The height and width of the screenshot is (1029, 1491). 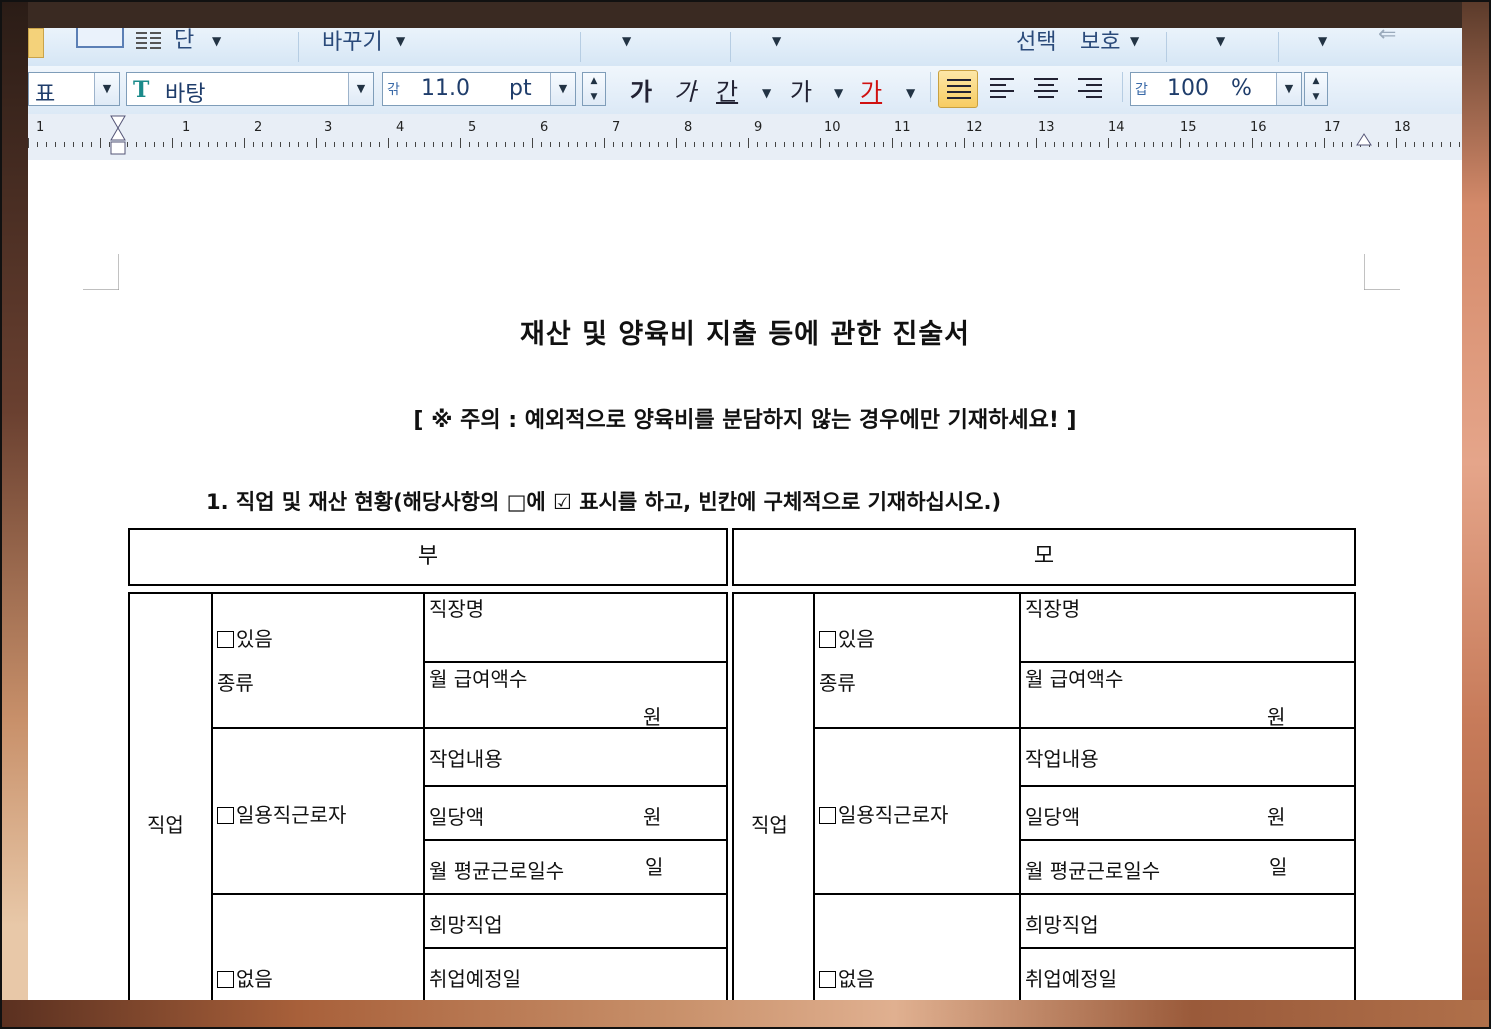 What do you see at coordinates (184, 41) in the screenshot?
I see `columns-button: 단` at bounding box center [184, 41].